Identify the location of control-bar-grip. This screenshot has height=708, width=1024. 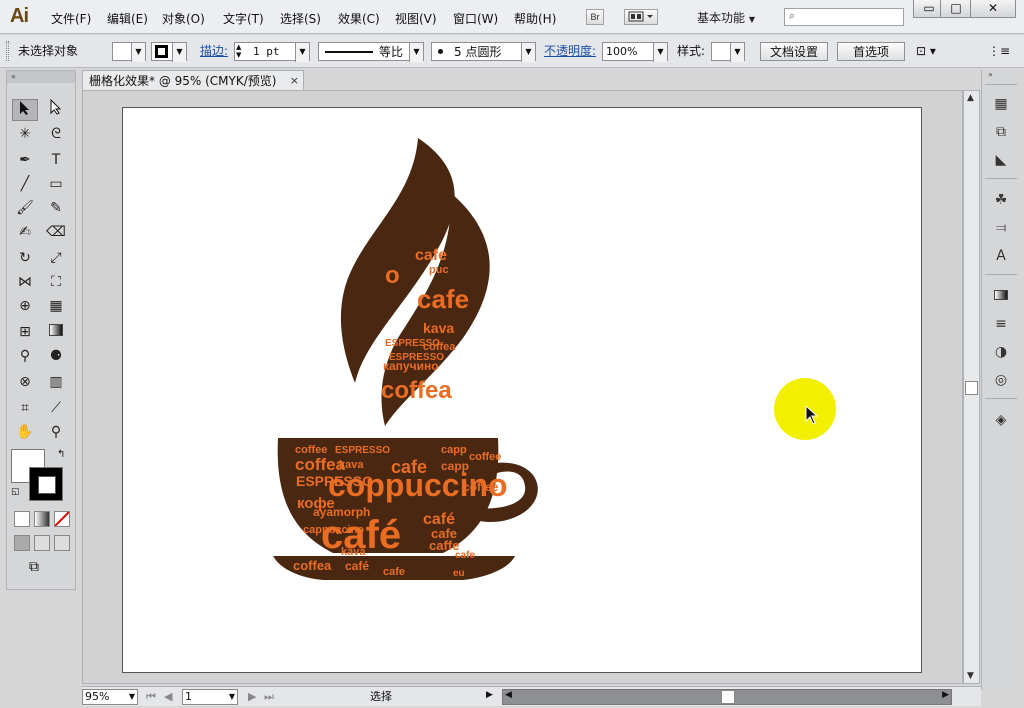
(7, 51).